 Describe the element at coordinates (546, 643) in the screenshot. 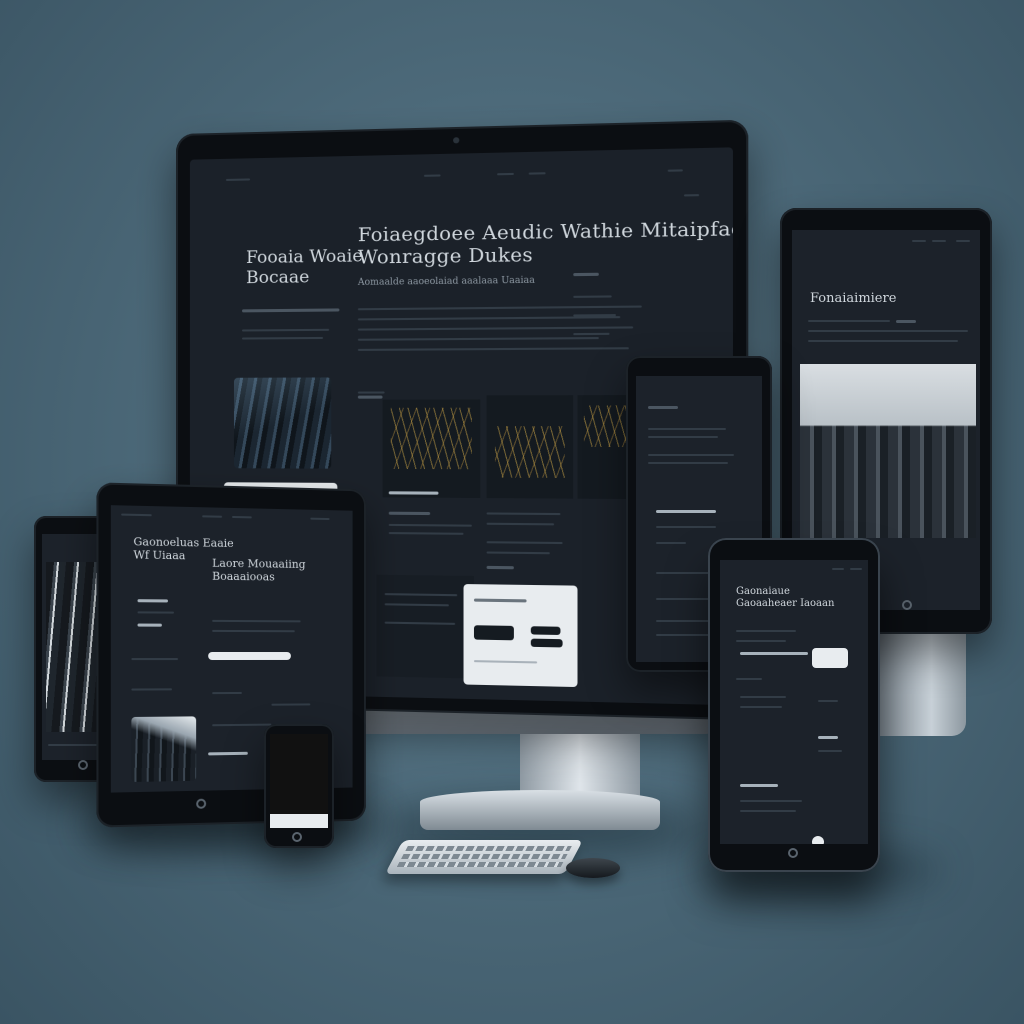

I see `secondary-button` at that location.